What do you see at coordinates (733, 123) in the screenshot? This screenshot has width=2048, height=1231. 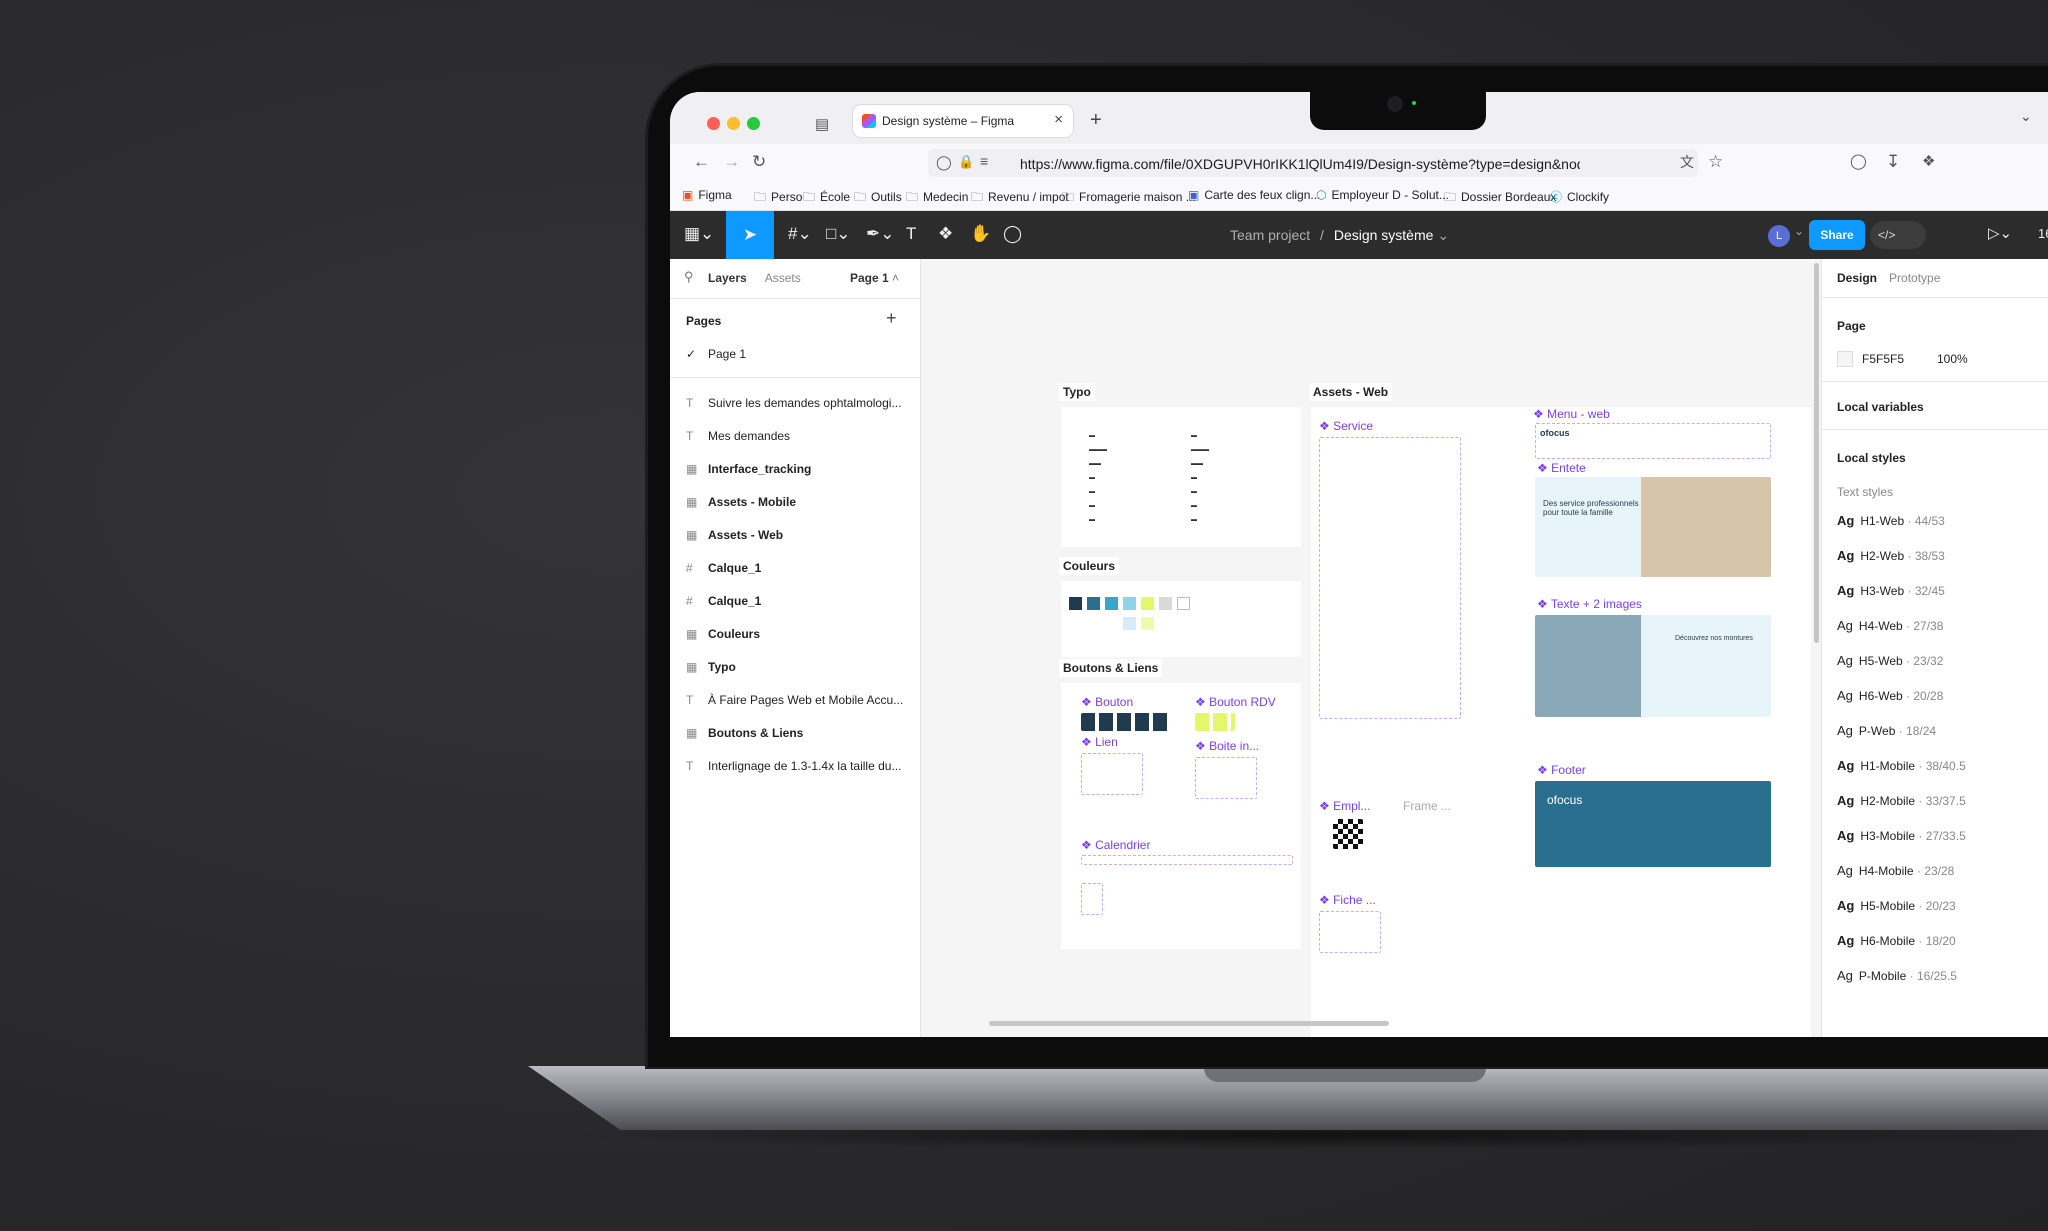 I see `minimize-window-icon` at bounding box center [733, 123].